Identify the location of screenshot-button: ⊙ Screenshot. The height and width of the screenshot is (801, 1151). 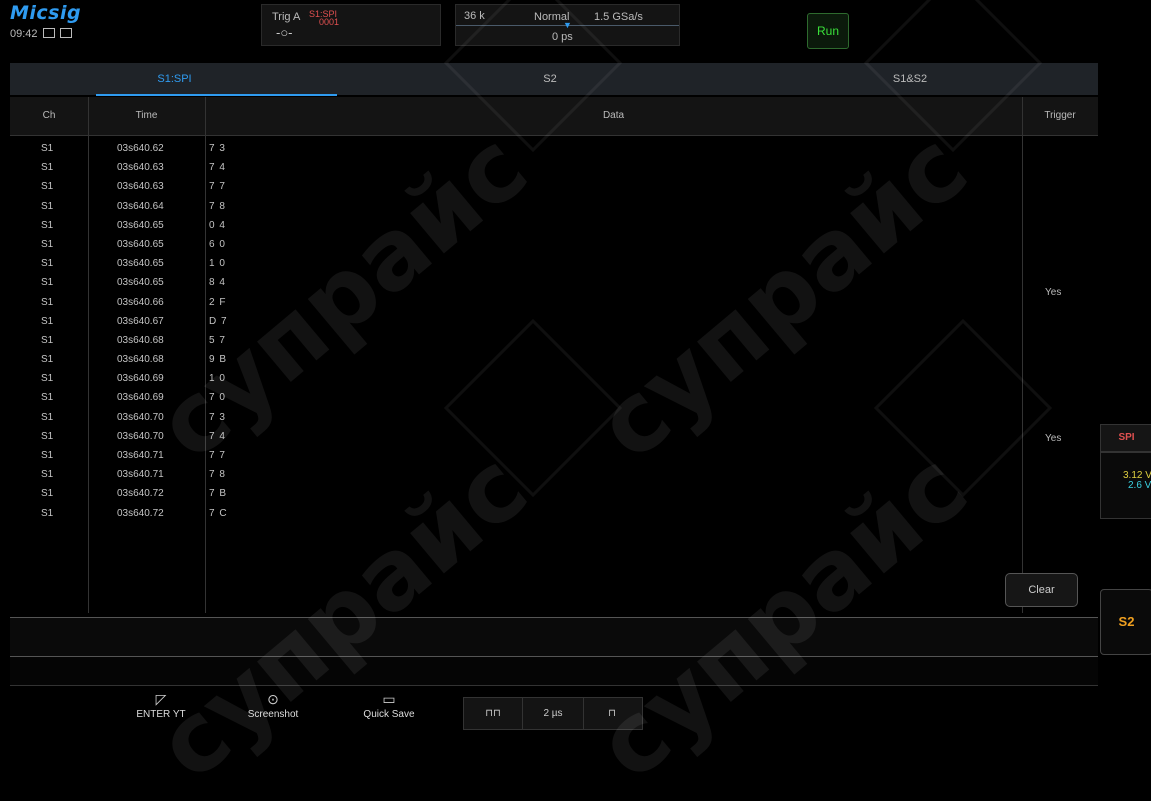
(273, 705).